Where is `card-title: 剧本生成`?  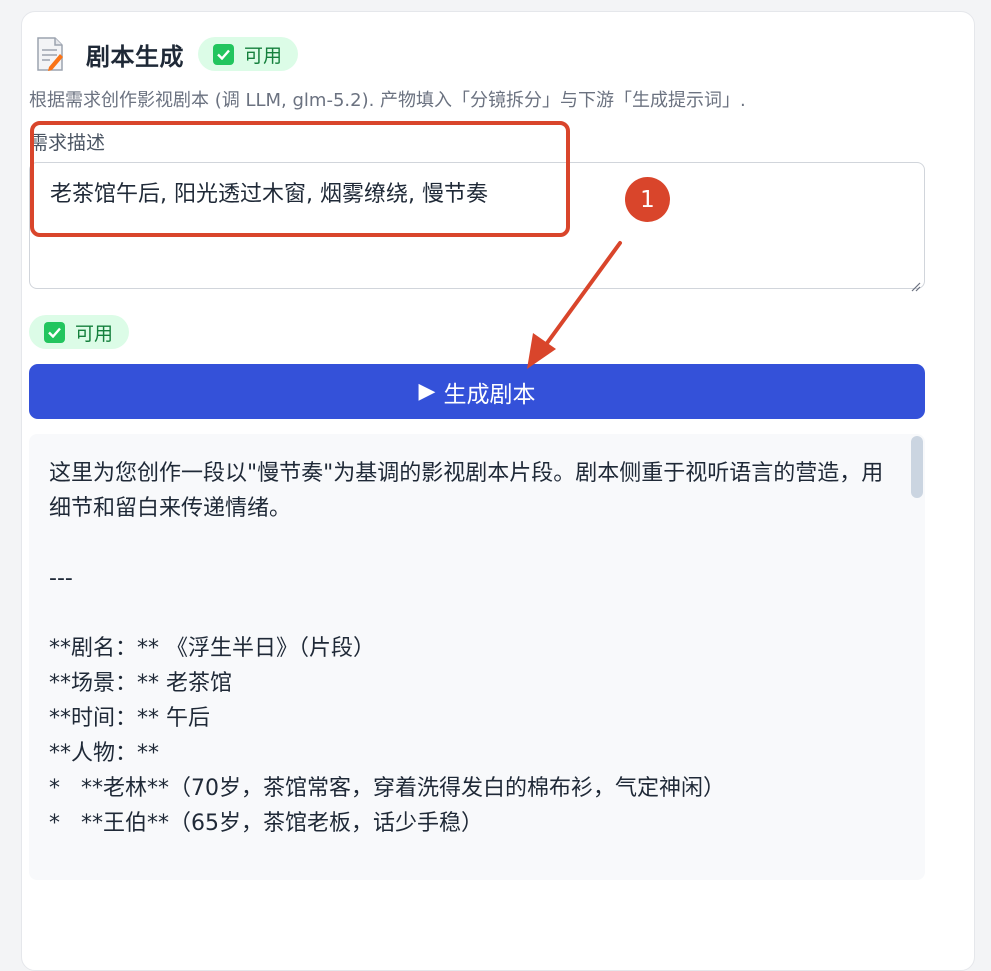
card-title: 剧本生成 is located at coordinates (135, 56).